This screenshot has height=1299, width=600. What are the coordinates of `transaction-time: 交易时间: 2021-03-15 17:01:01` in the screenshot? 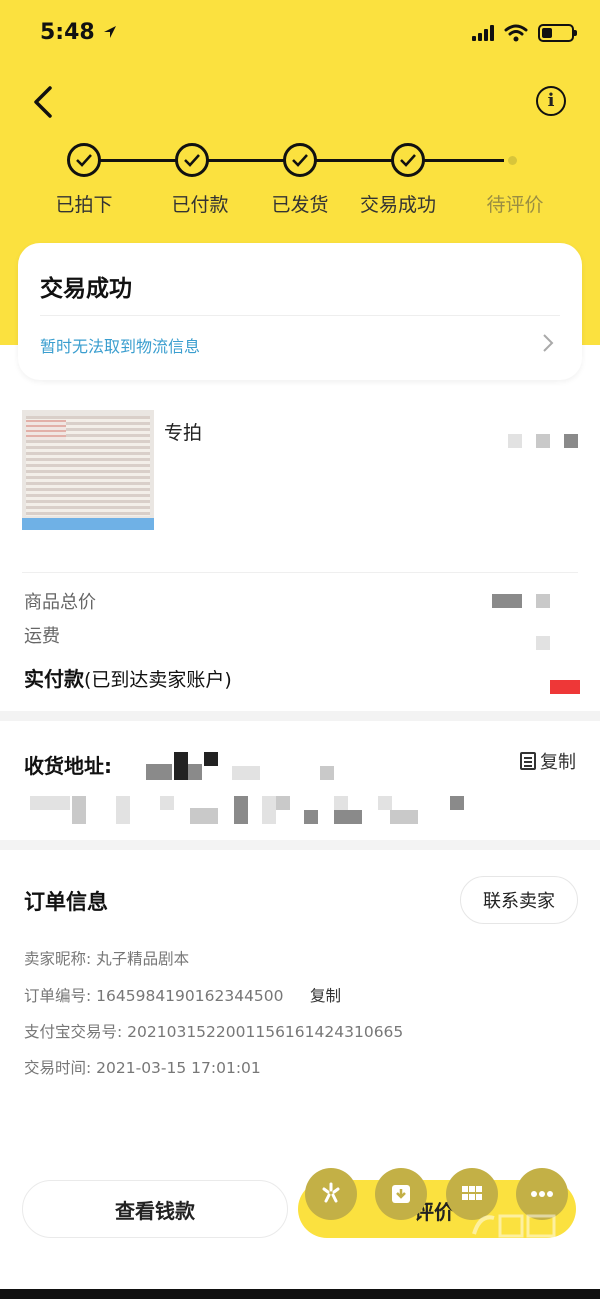 It's located at (142, 1068).